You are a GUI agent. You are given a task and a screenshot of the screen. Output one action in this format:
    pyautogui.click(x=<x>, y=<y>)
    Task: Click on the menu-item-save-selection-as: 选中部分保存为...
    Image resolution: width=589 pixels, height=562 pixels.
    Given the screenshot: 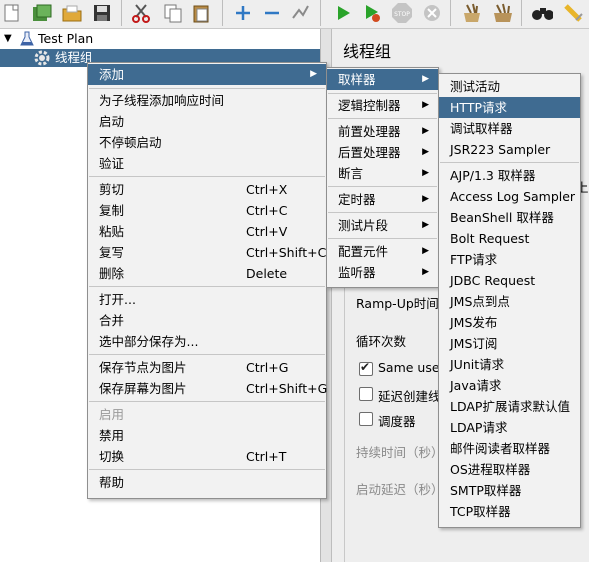 What is the action you would take?
    pyautogui.click(x=207, y=341)
    